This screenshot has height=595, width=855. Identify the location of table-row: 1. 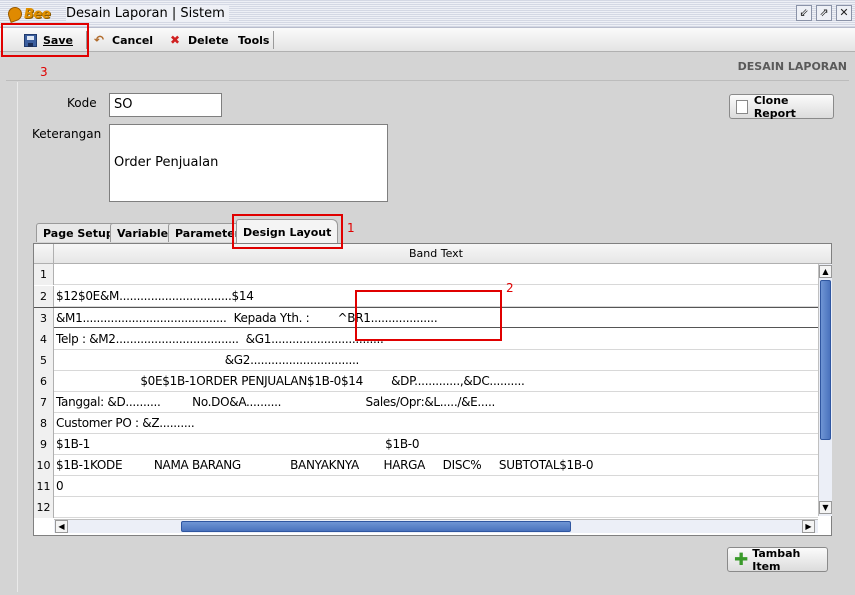
(426, 274).